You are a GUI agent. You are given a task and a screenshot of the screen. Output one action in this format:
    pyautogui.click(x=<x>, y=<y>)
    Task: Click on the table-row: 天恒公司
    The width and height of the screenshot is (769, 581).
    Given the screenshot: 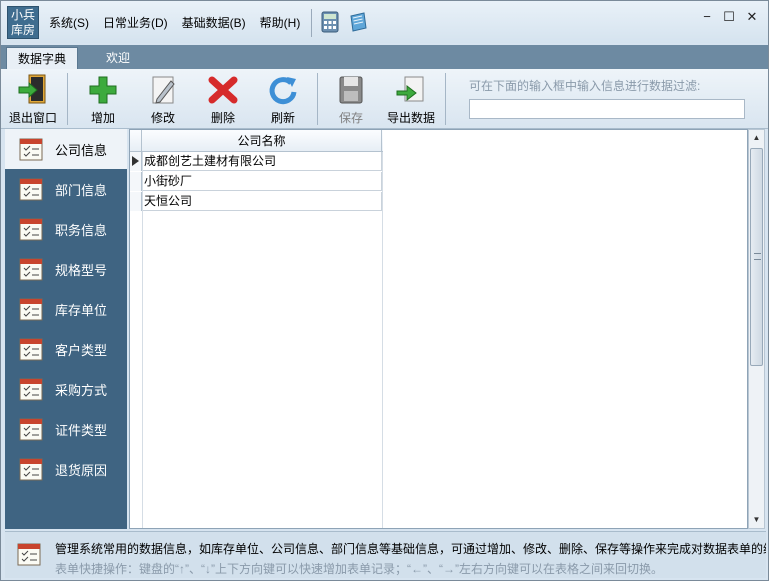 What is the action you would take?
    pyautogui.click(x=256, y=201)
    